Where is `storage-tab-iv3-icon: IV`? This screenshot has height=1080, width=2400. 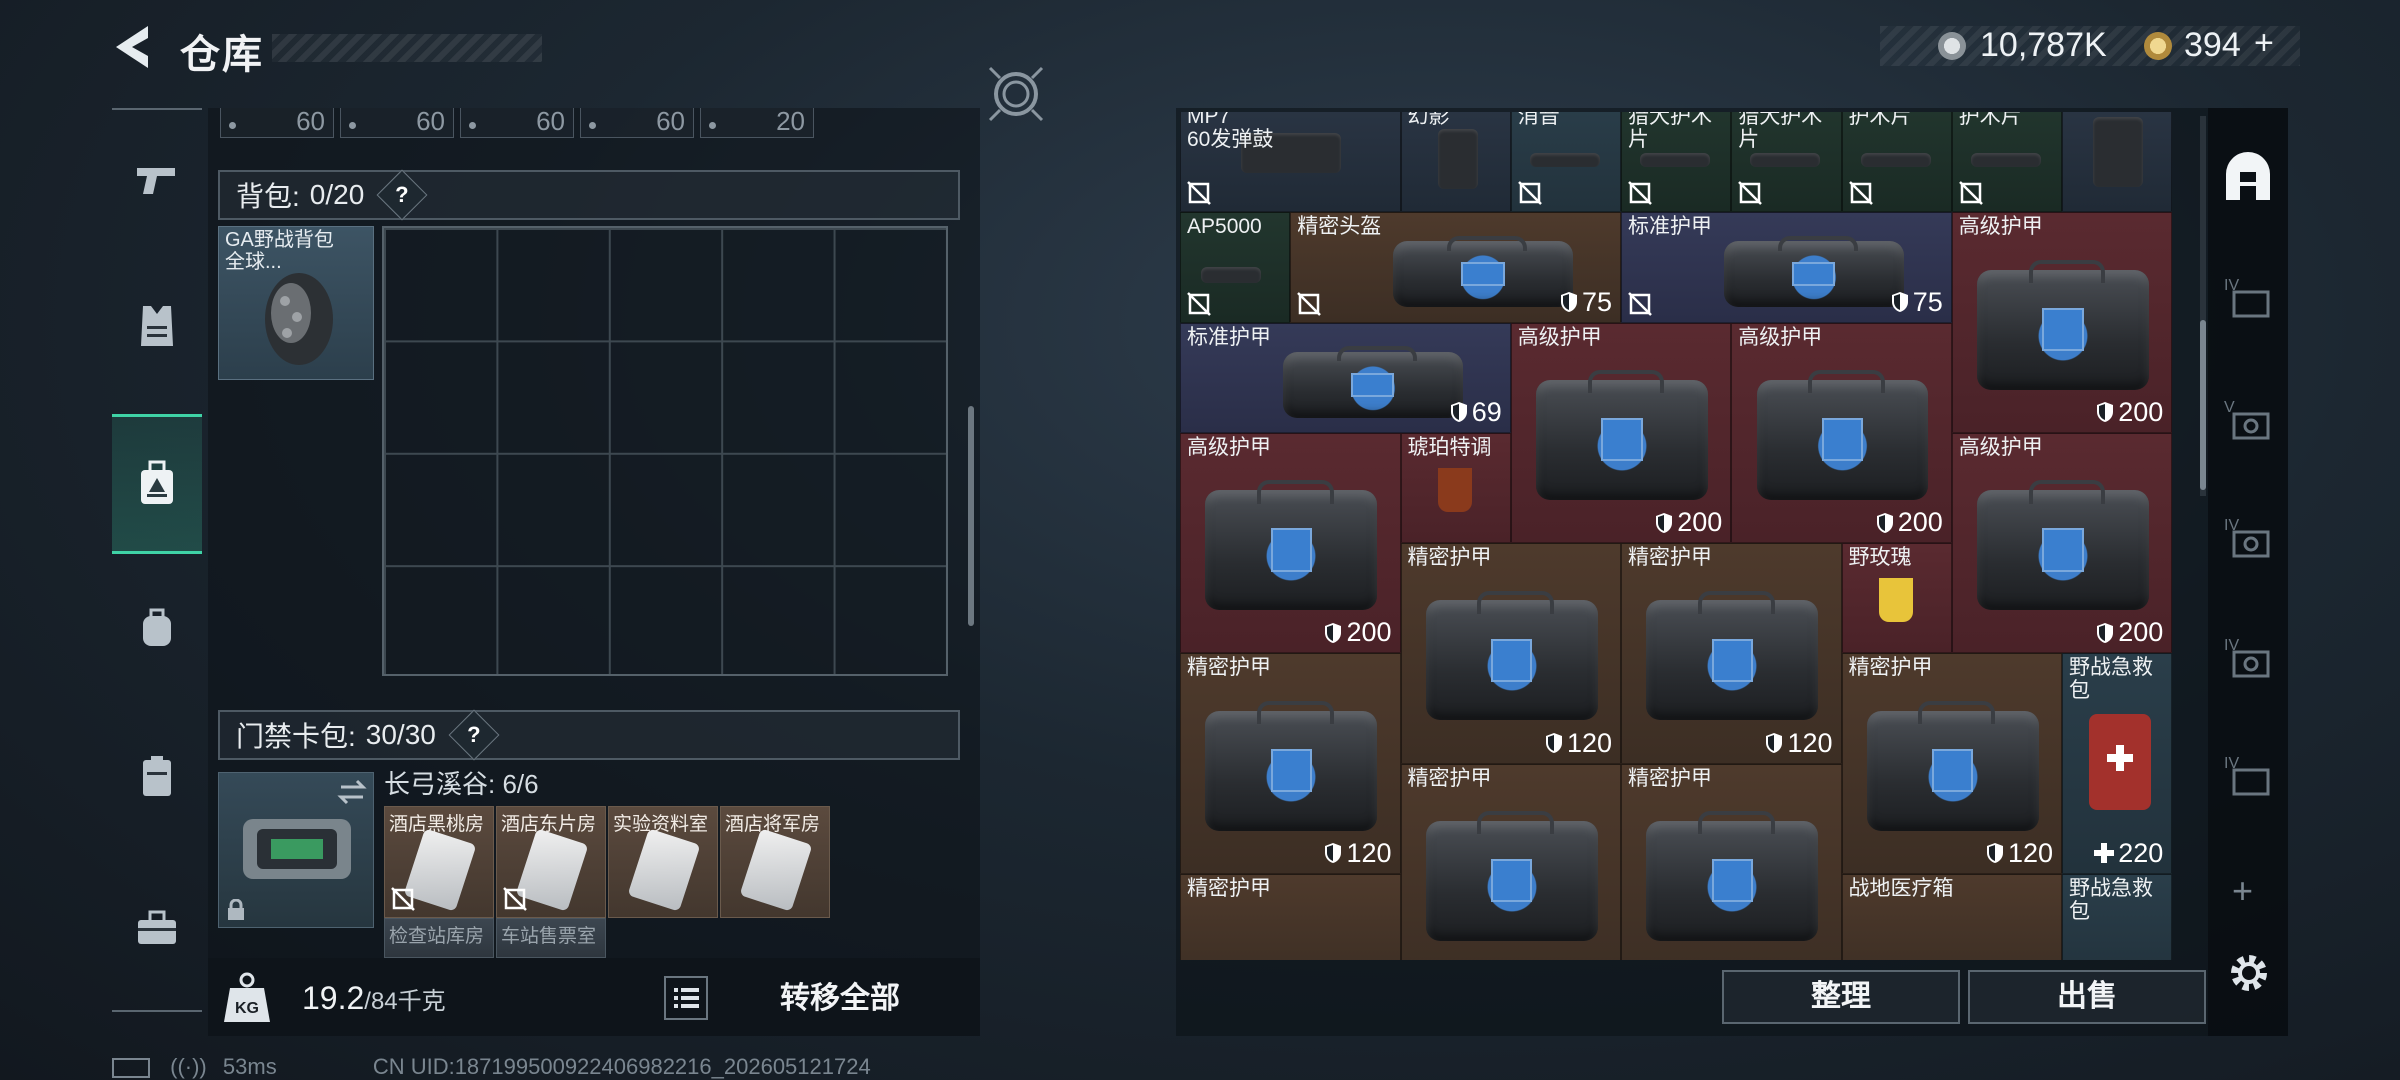 storage-tab-iv3-icon: IV is located at coordinates (2248, 658).